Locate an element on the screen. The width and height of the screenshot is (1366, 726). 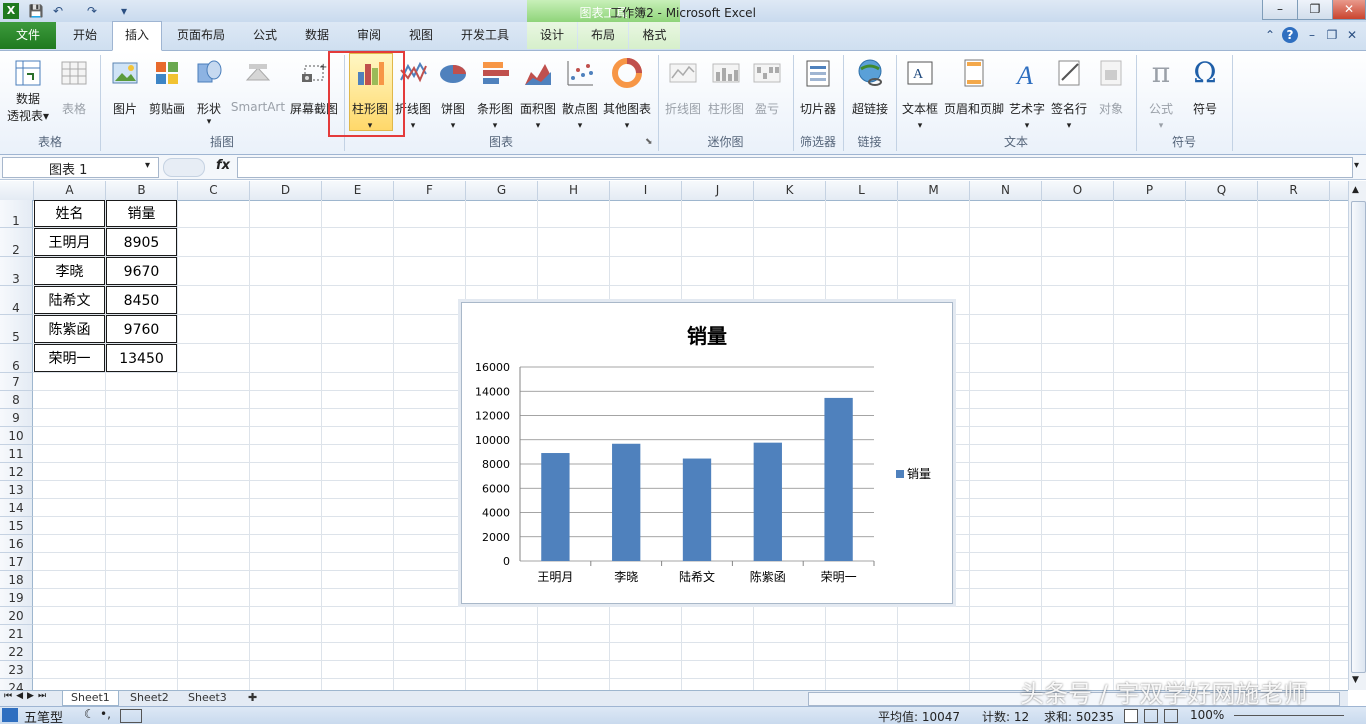
formula-bar-resize-handle is located at coordinates (184, 167).